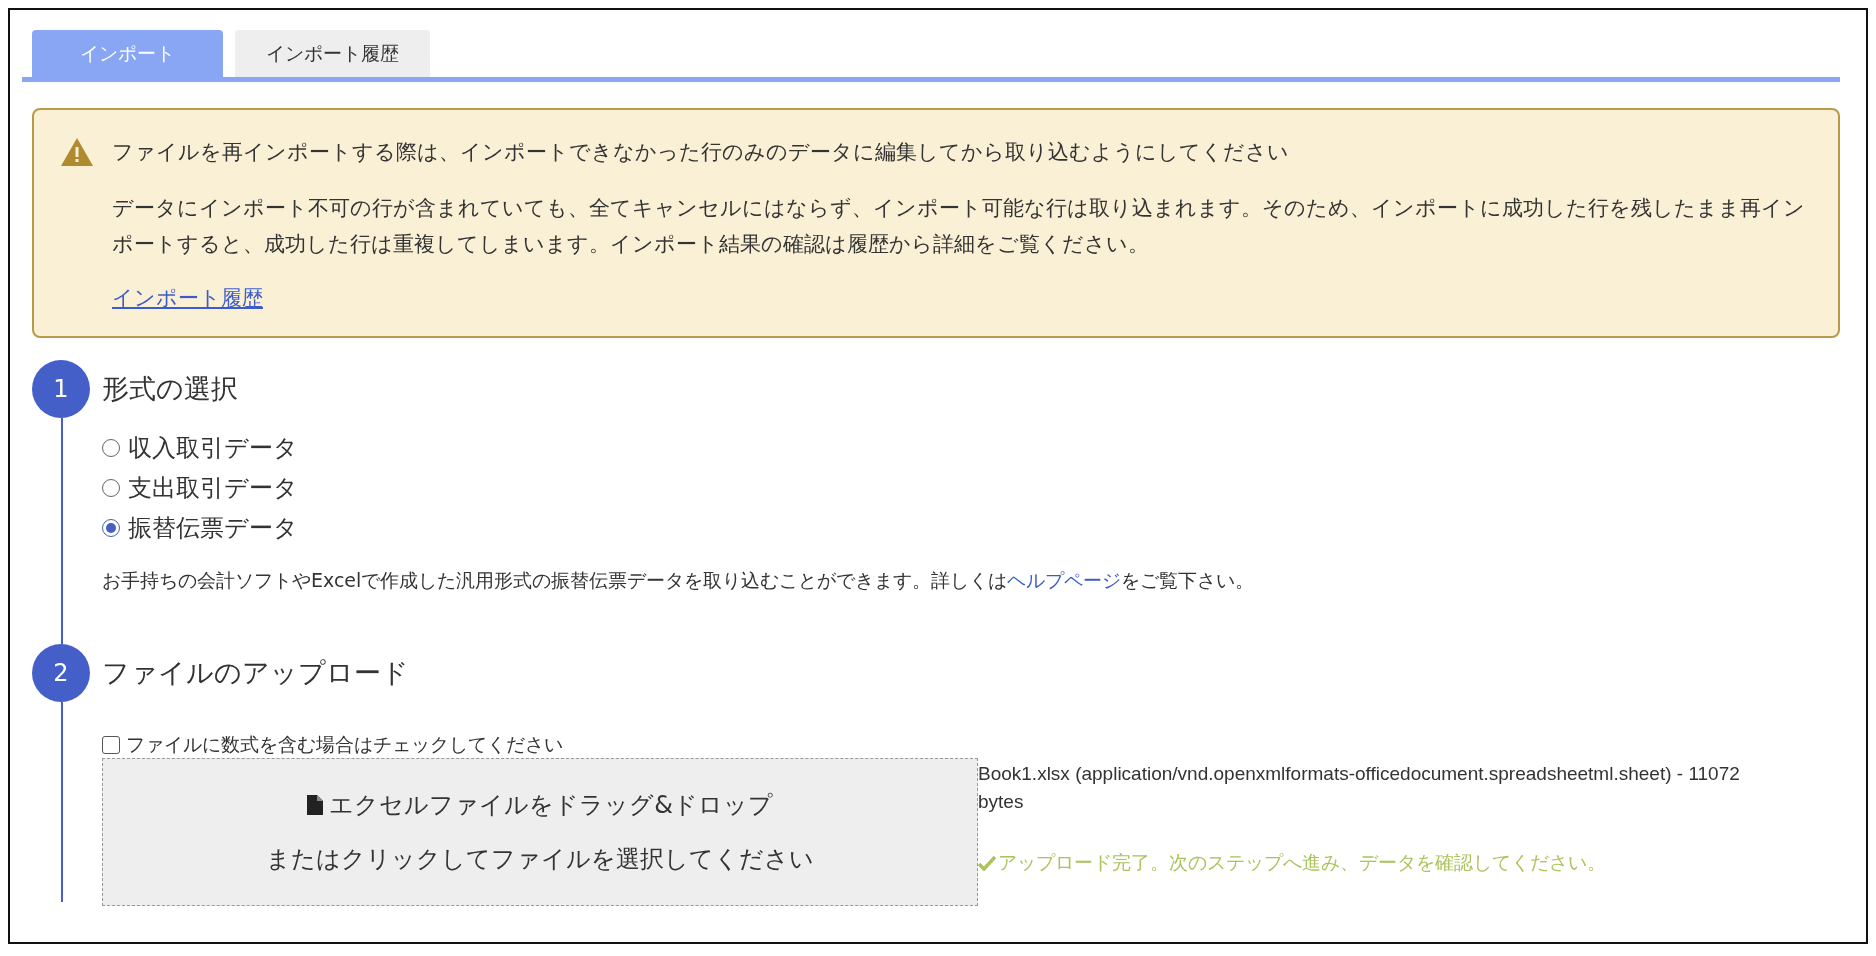 This screenshot has width=1876, height=956. Describe the element at coordinates (61, 673) in the screenshot. I see `step-number: 2` at that location.